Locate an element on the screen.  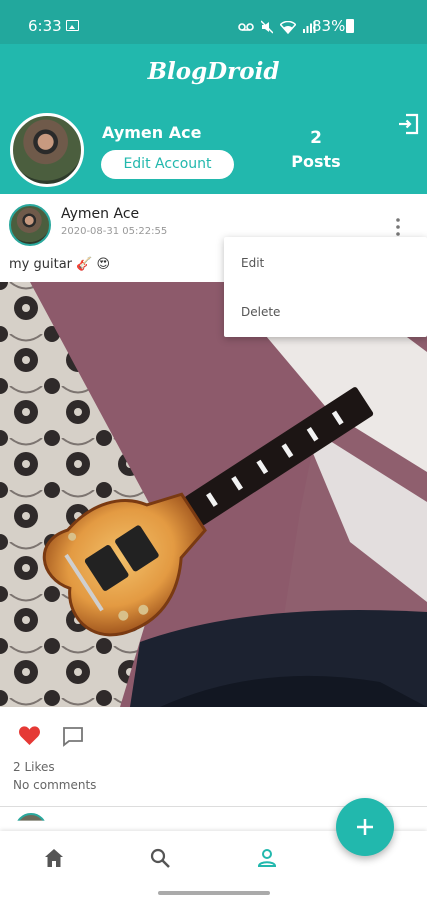
image-icon is located at coordinates (72, 25).